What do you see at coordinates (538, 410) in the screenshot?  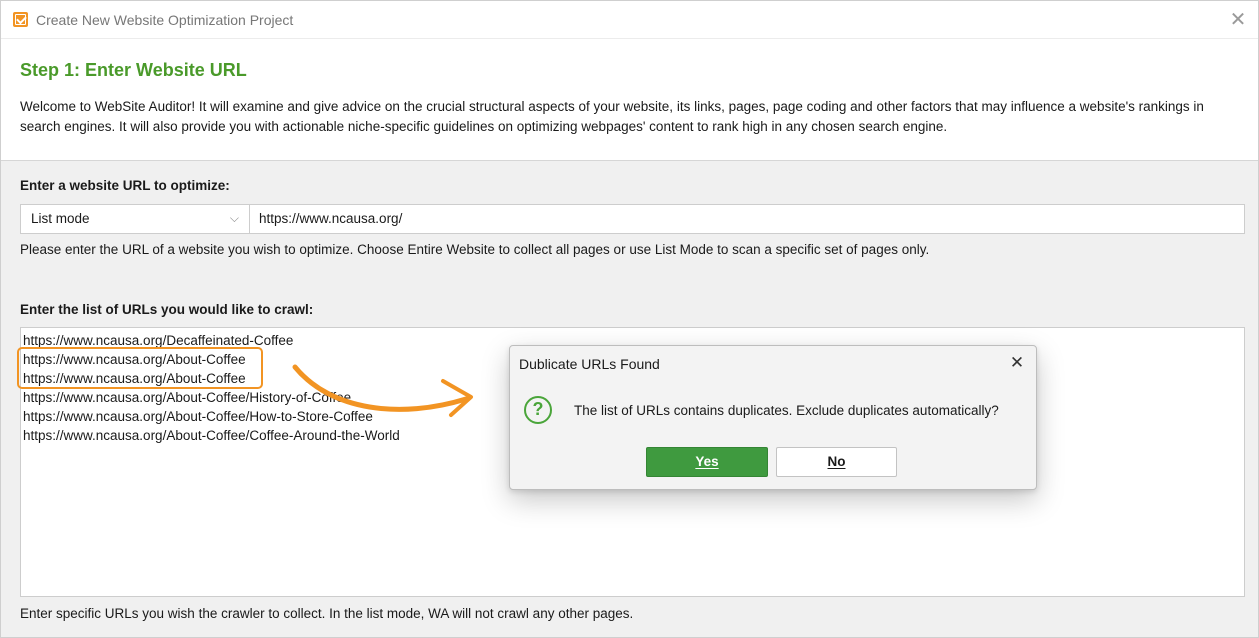 I see `question-icon: ?` at bounding box center [538, 410].